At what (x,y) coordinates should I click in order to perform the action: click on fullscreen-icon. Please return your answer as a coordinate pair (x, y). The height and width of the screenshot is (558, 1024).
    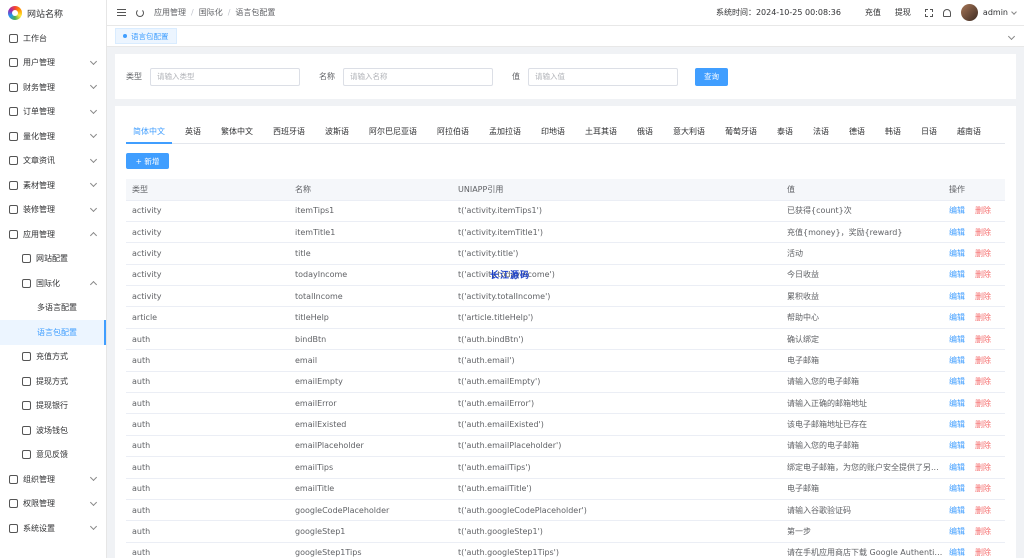
    Looking at the image, I should click on (928, 12).